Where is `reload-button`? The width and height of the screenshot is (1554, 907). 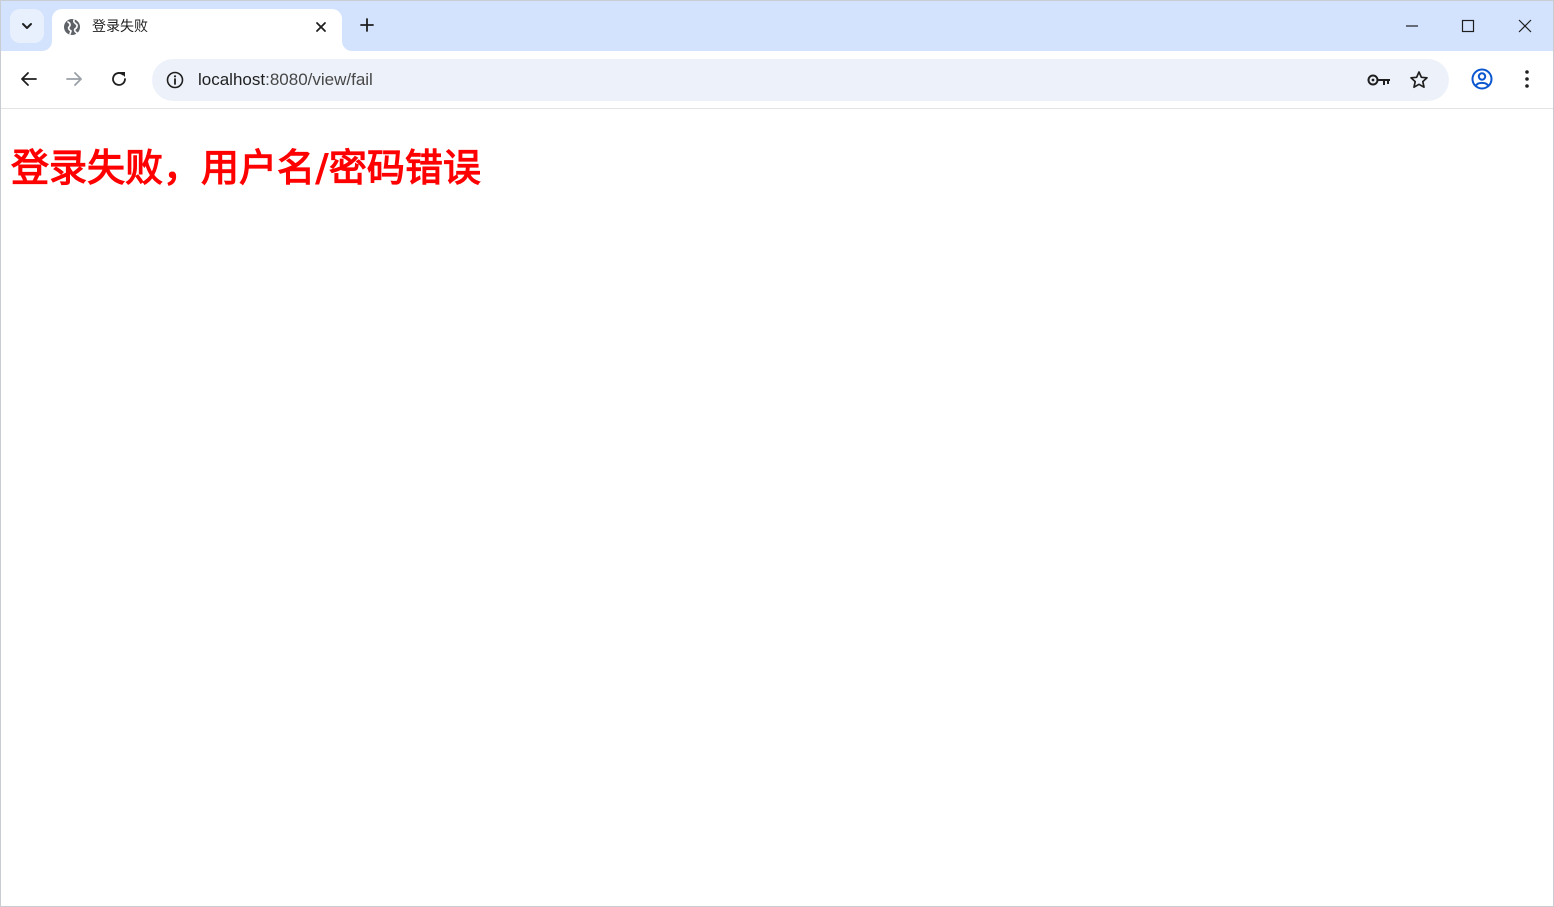
reload-button is located at coordinates (119, 79).